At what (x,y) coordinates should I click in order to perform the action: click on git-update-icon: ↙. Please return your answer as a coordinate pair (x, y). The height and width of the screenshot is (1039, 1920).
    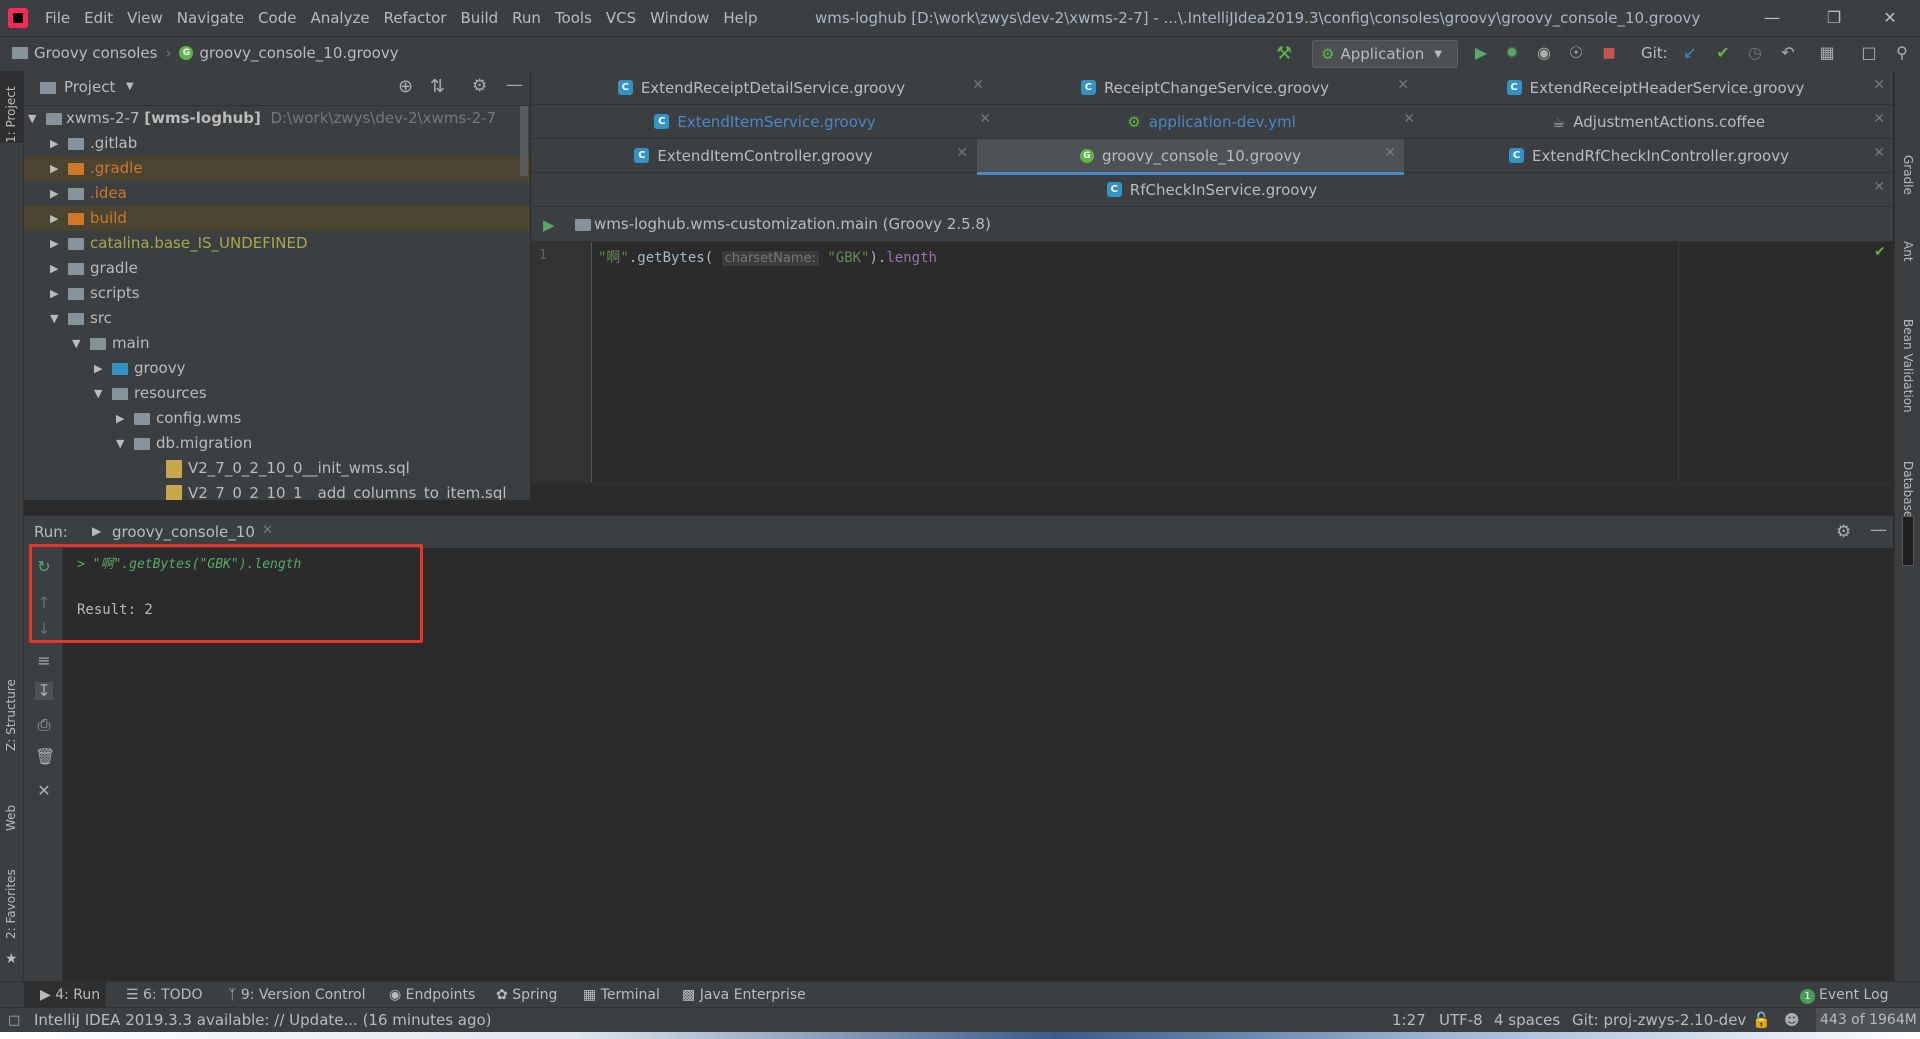
    Looking at the image, I should click on (1690, 53).